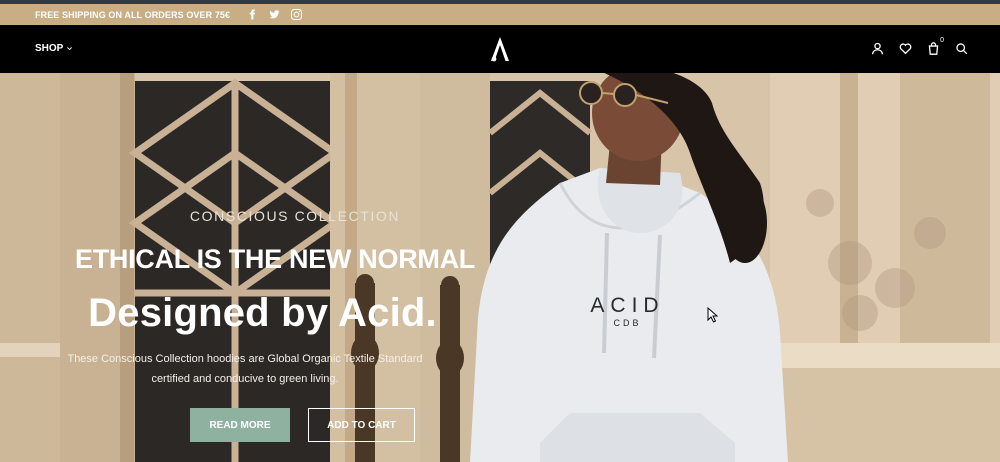 The height and width of the screenshot is (462, 1000). Describe the element at coordinates (275, 259) in the screenshot. I see `hero-headline: ETHICAL IS THE NEW NORMAL` at that location.